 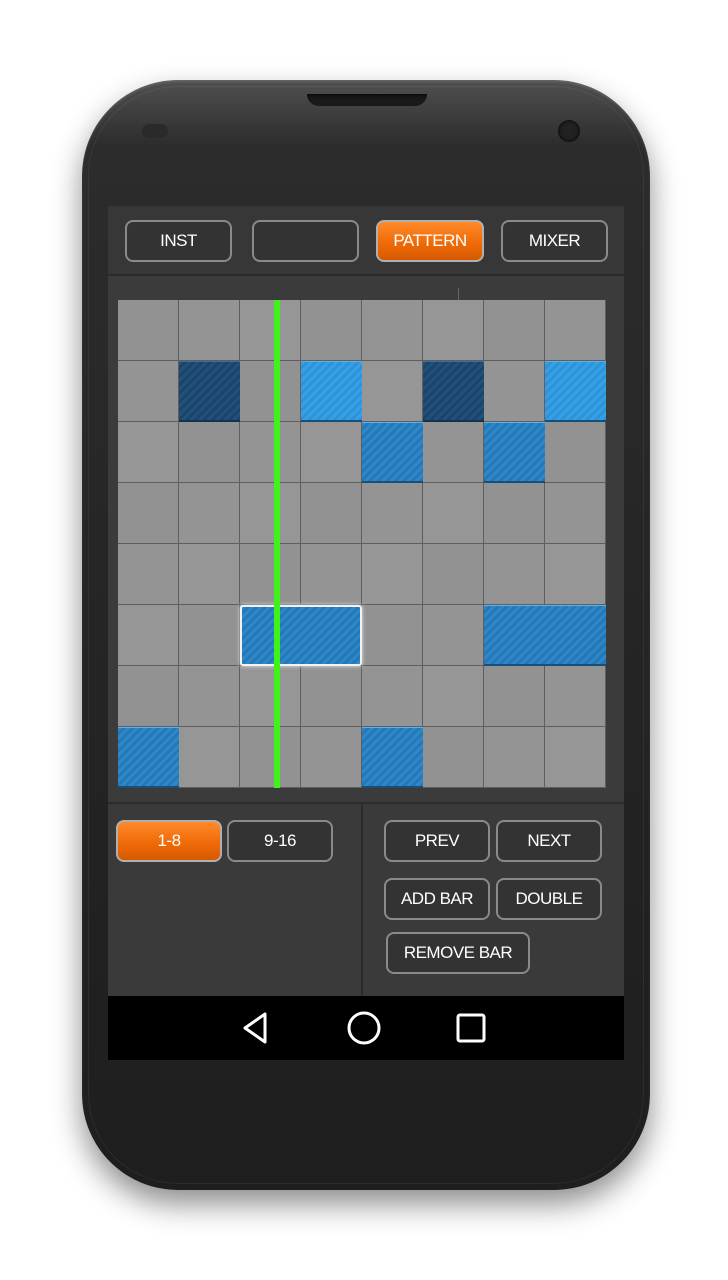 What do you see at coordinates (549, 841) in the screenshot?
I see `next-button: NEXT` at bounding box center [549, 841].